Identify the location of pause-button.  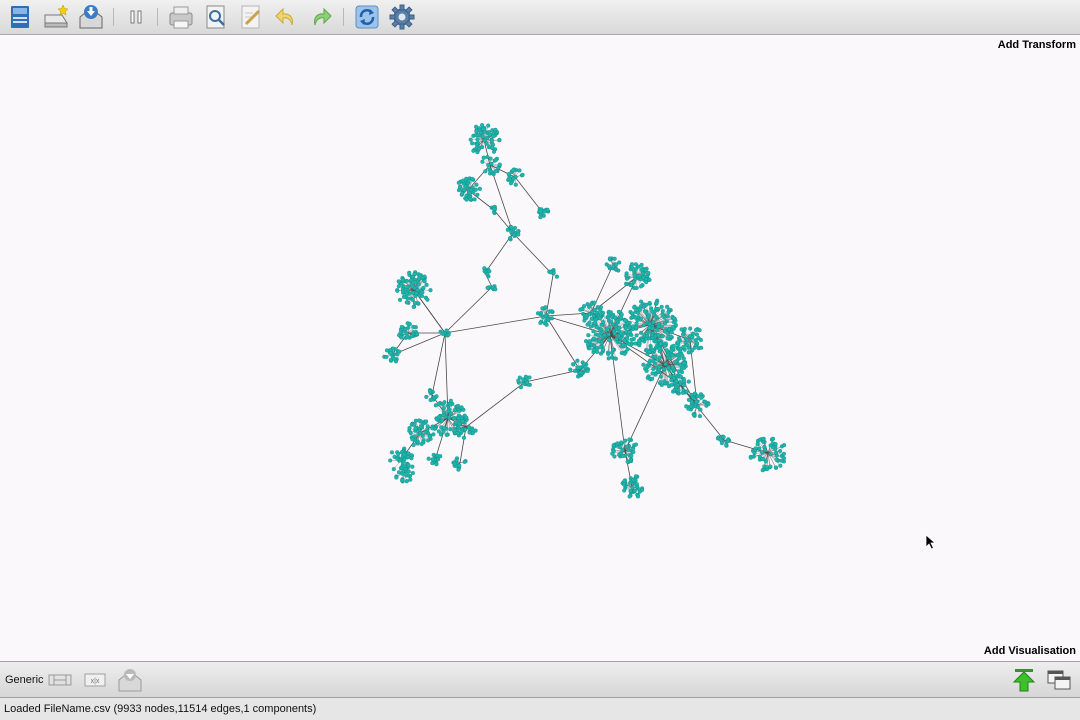
(136, 17).